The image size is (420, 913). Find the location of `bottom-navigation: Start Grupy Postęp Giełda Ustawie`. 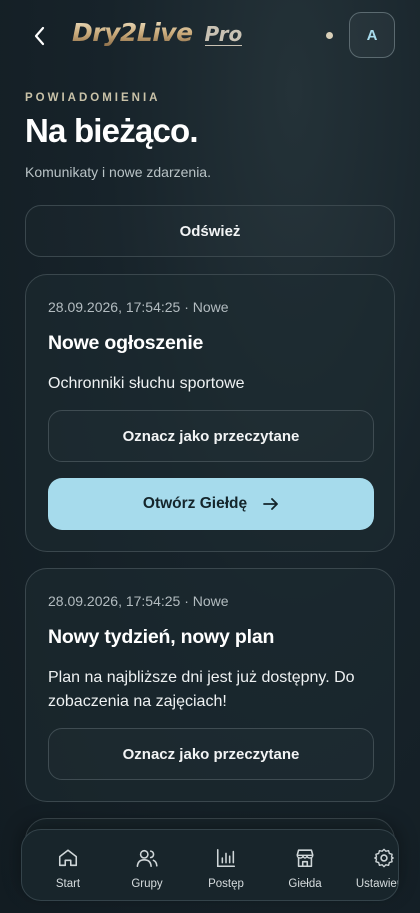

bottom-navigation: Start Grupy Postęp Giełda Ustawie is located at coordinates (210, 865).